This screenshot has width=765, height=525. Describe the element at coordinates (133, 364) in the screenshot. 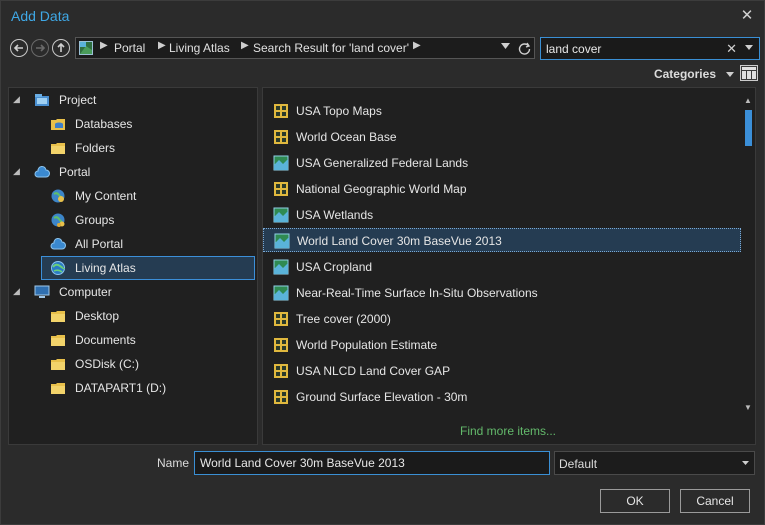

I see `tree-item-osdisk: OSDisk (C:)` at that location.